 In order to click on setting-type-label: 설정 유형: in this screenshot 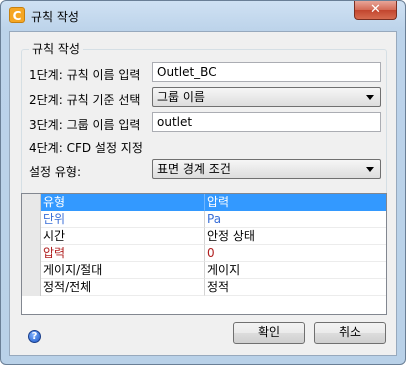, I will do `click(55, 172)`.